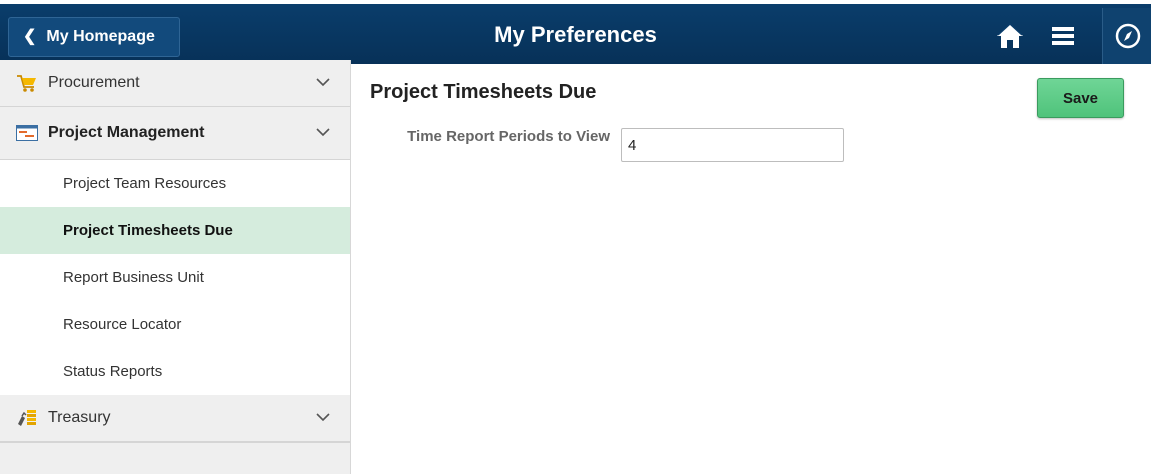  What do you see at coordinates (175, 183) in the screenshot?
I see `sidebar-item-project-team-resources: Project Team Resources` at bounding box center [175, 183].